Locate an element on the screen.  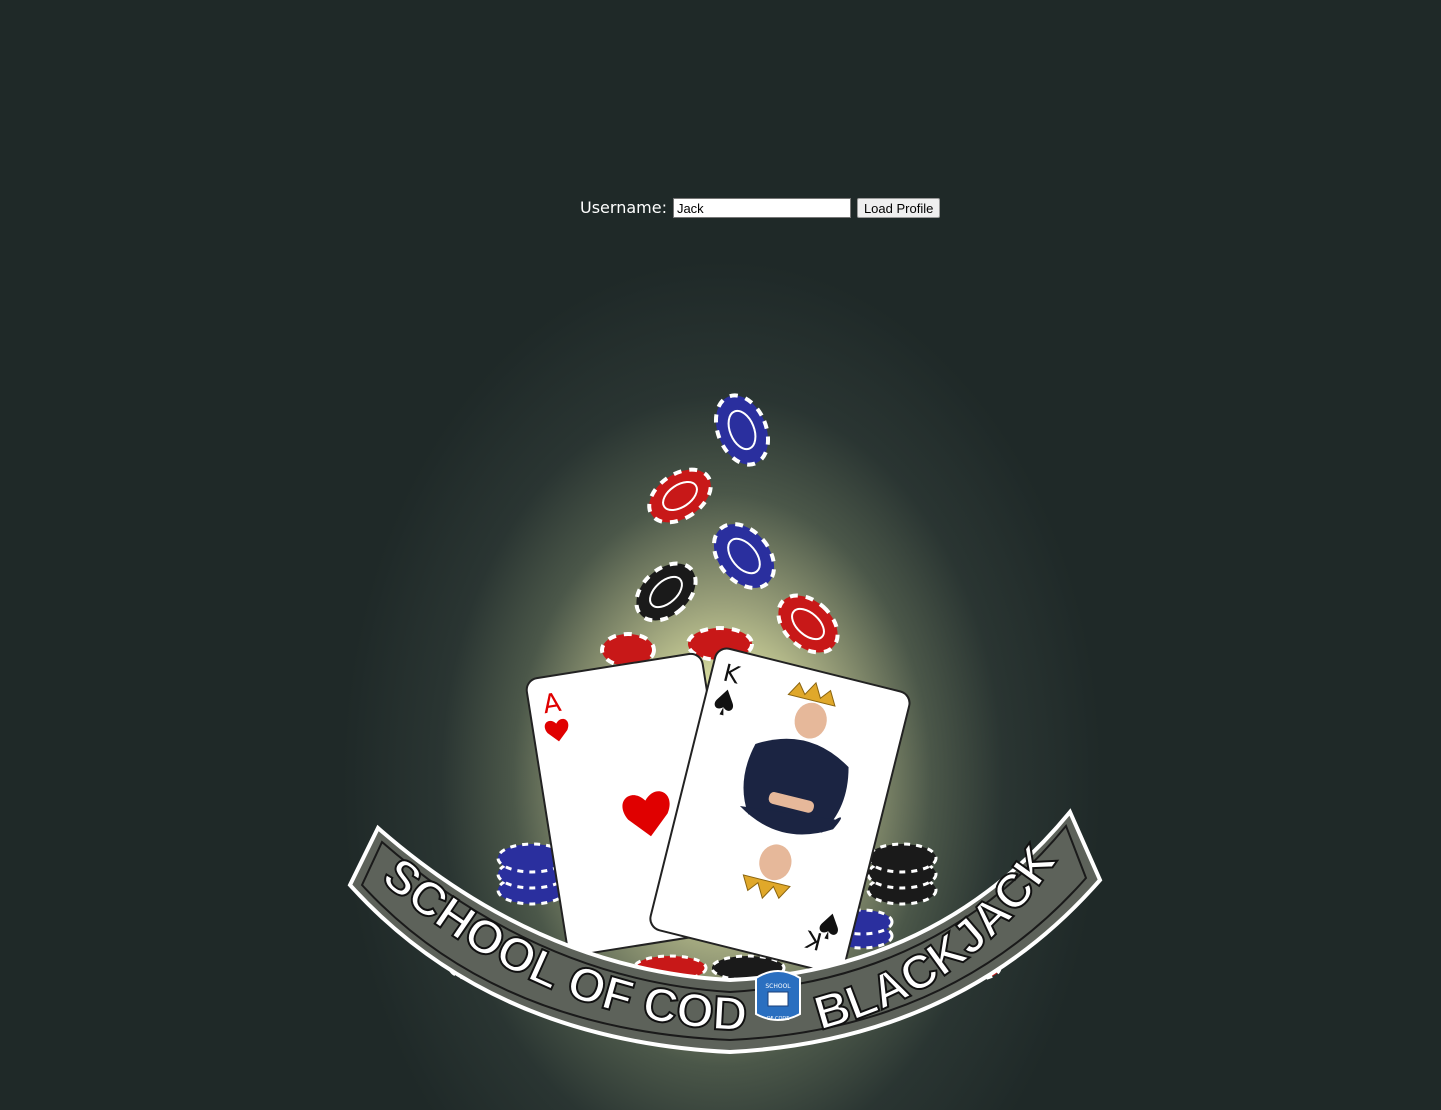
falling-chips is located at coordinates (720, 530).